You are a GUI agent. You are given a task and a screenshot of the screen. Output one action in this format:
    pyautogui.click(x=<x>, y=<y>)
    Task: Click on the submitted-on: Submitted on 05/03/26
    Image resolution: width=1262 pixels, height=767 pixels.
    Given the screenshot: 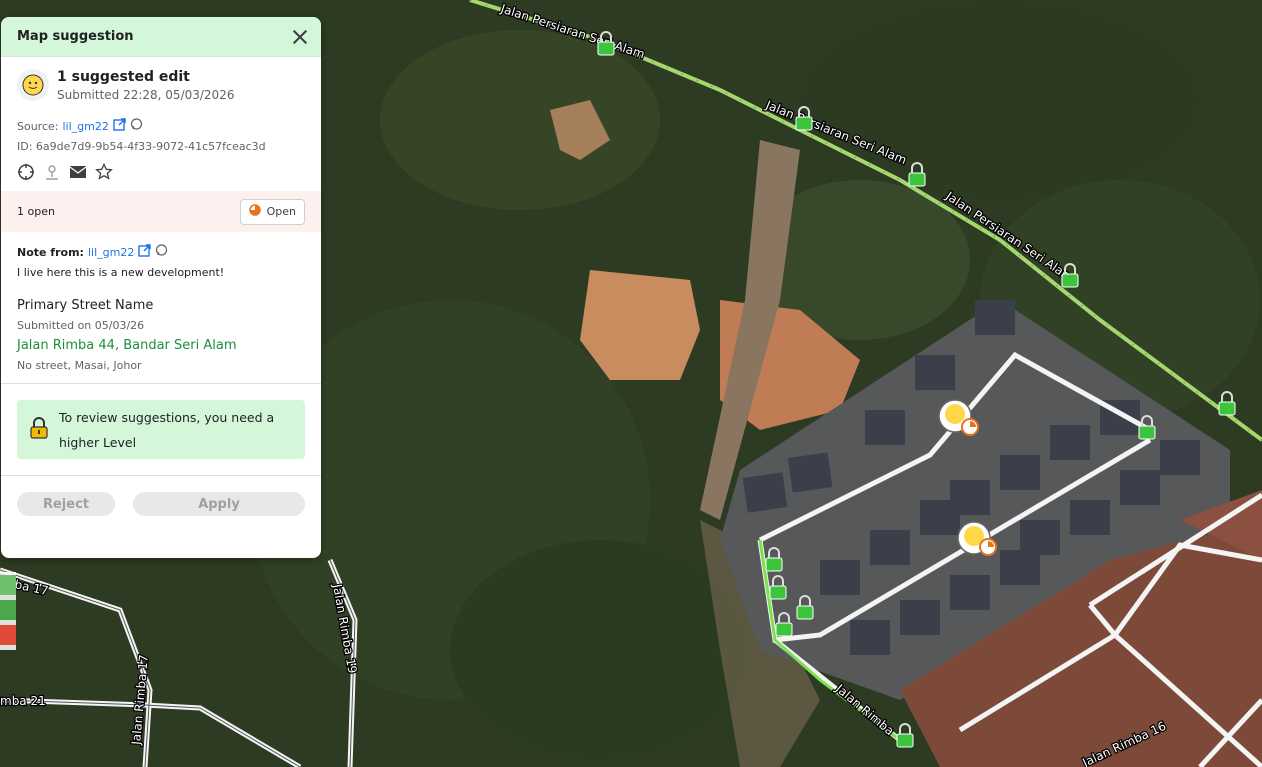 What is the action you would take?
    pyautogui.click(x=81, y=325)
    